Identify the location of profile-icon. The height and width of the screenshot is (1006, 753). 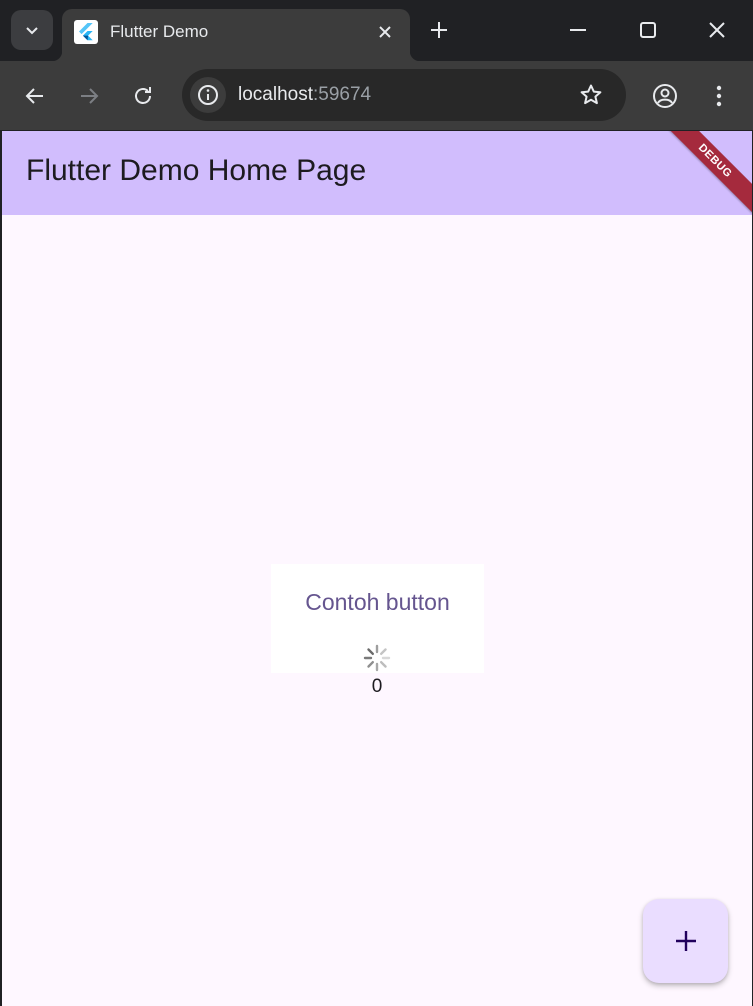
(665, 96).